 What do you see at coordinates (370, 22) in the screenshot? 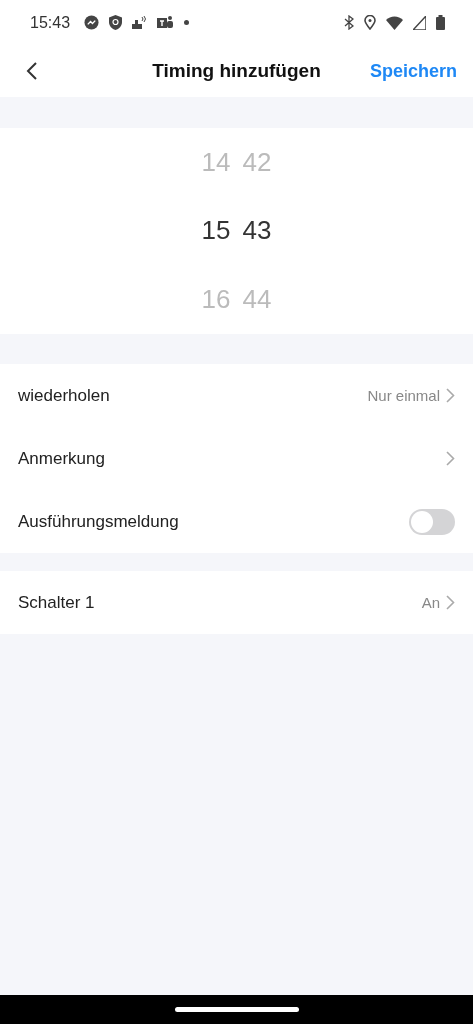
I see `location-icon` at bounding box center [370, 22].